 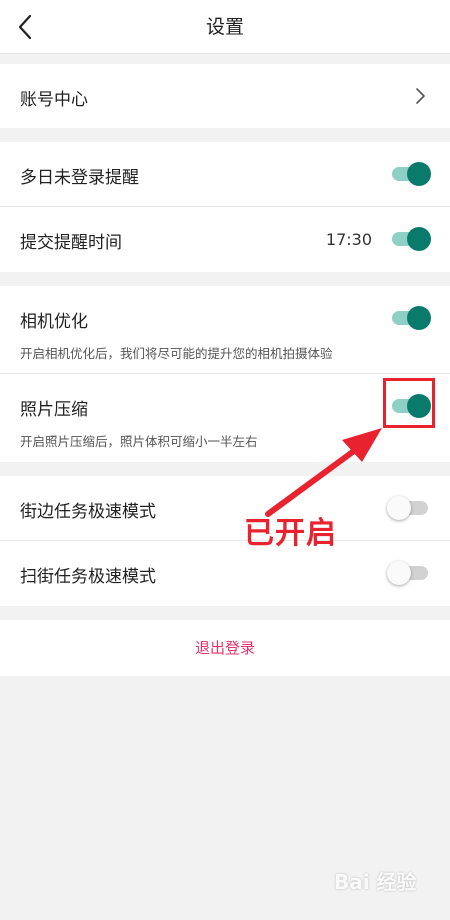 I want to click on annotation-label: 已开启, so click(x=290, y=533).